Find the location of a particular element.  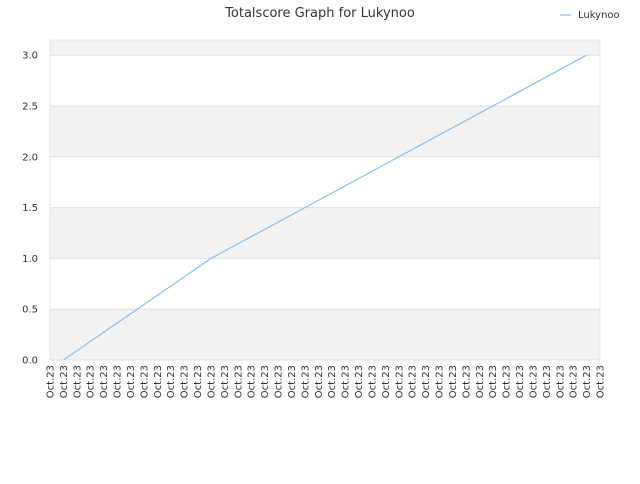

y-tick-label: 0.5 is located at coordinates (30, 310).